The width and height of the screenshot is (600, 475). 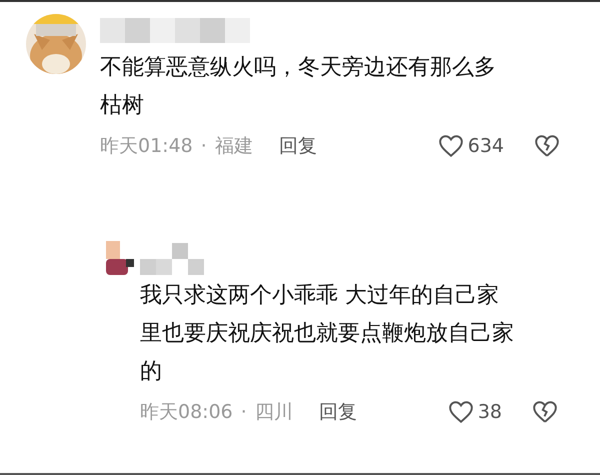 I want to click on pixelated-username, so click(x=172, y=259).